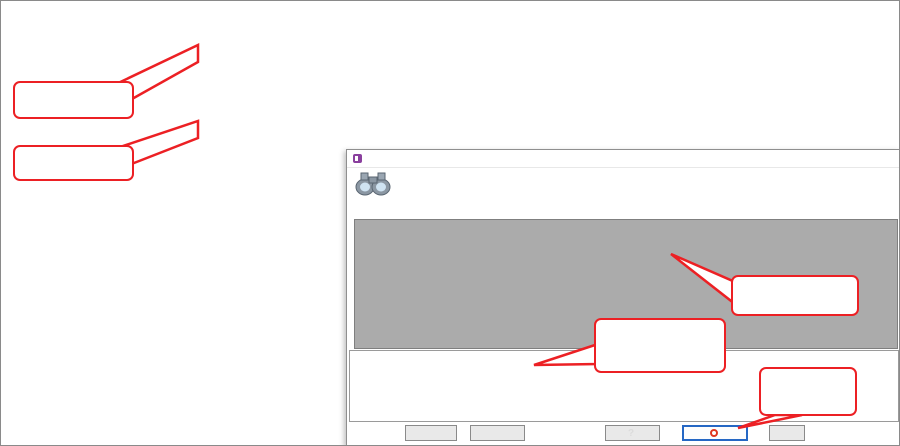 This screenshot has height=446, width=900. I want to click on select-all-button, so click(431, 433).